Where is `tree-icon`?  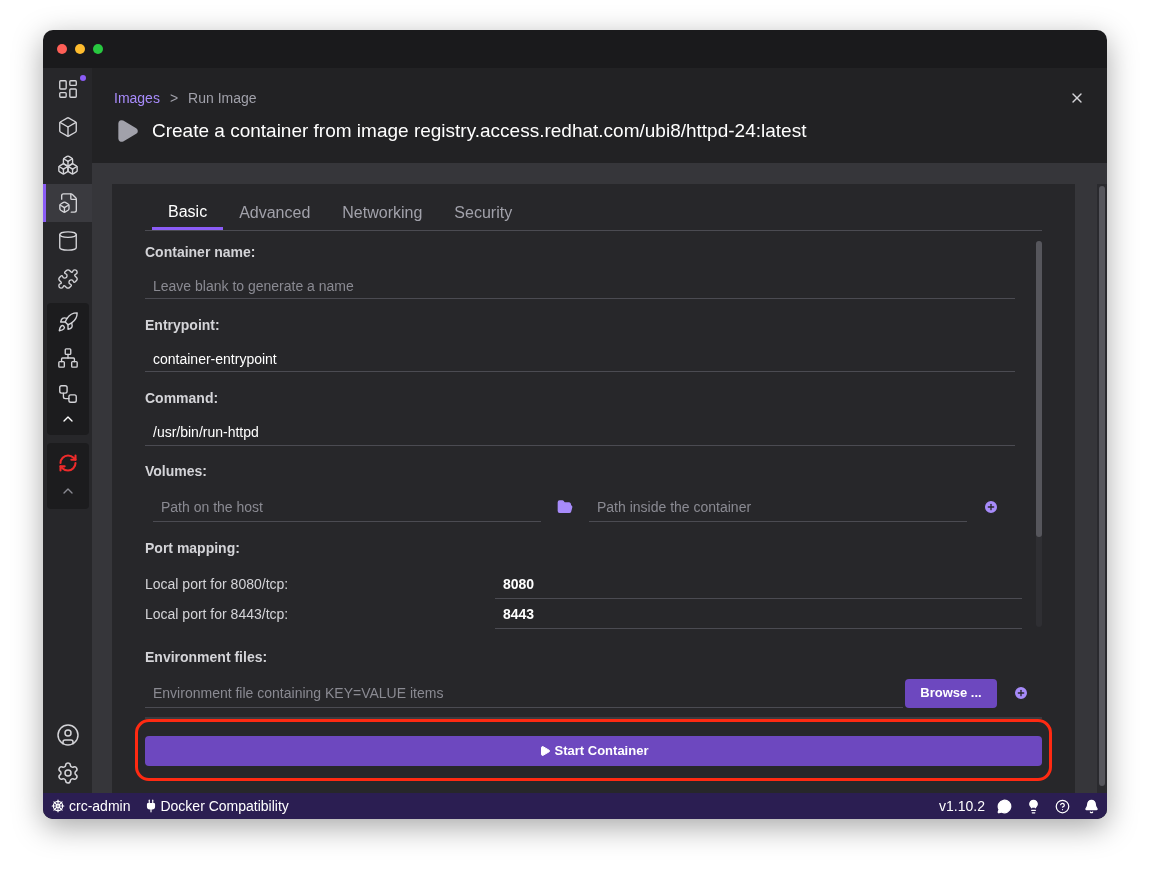 tree-icon is located at coordinates (67, 394).